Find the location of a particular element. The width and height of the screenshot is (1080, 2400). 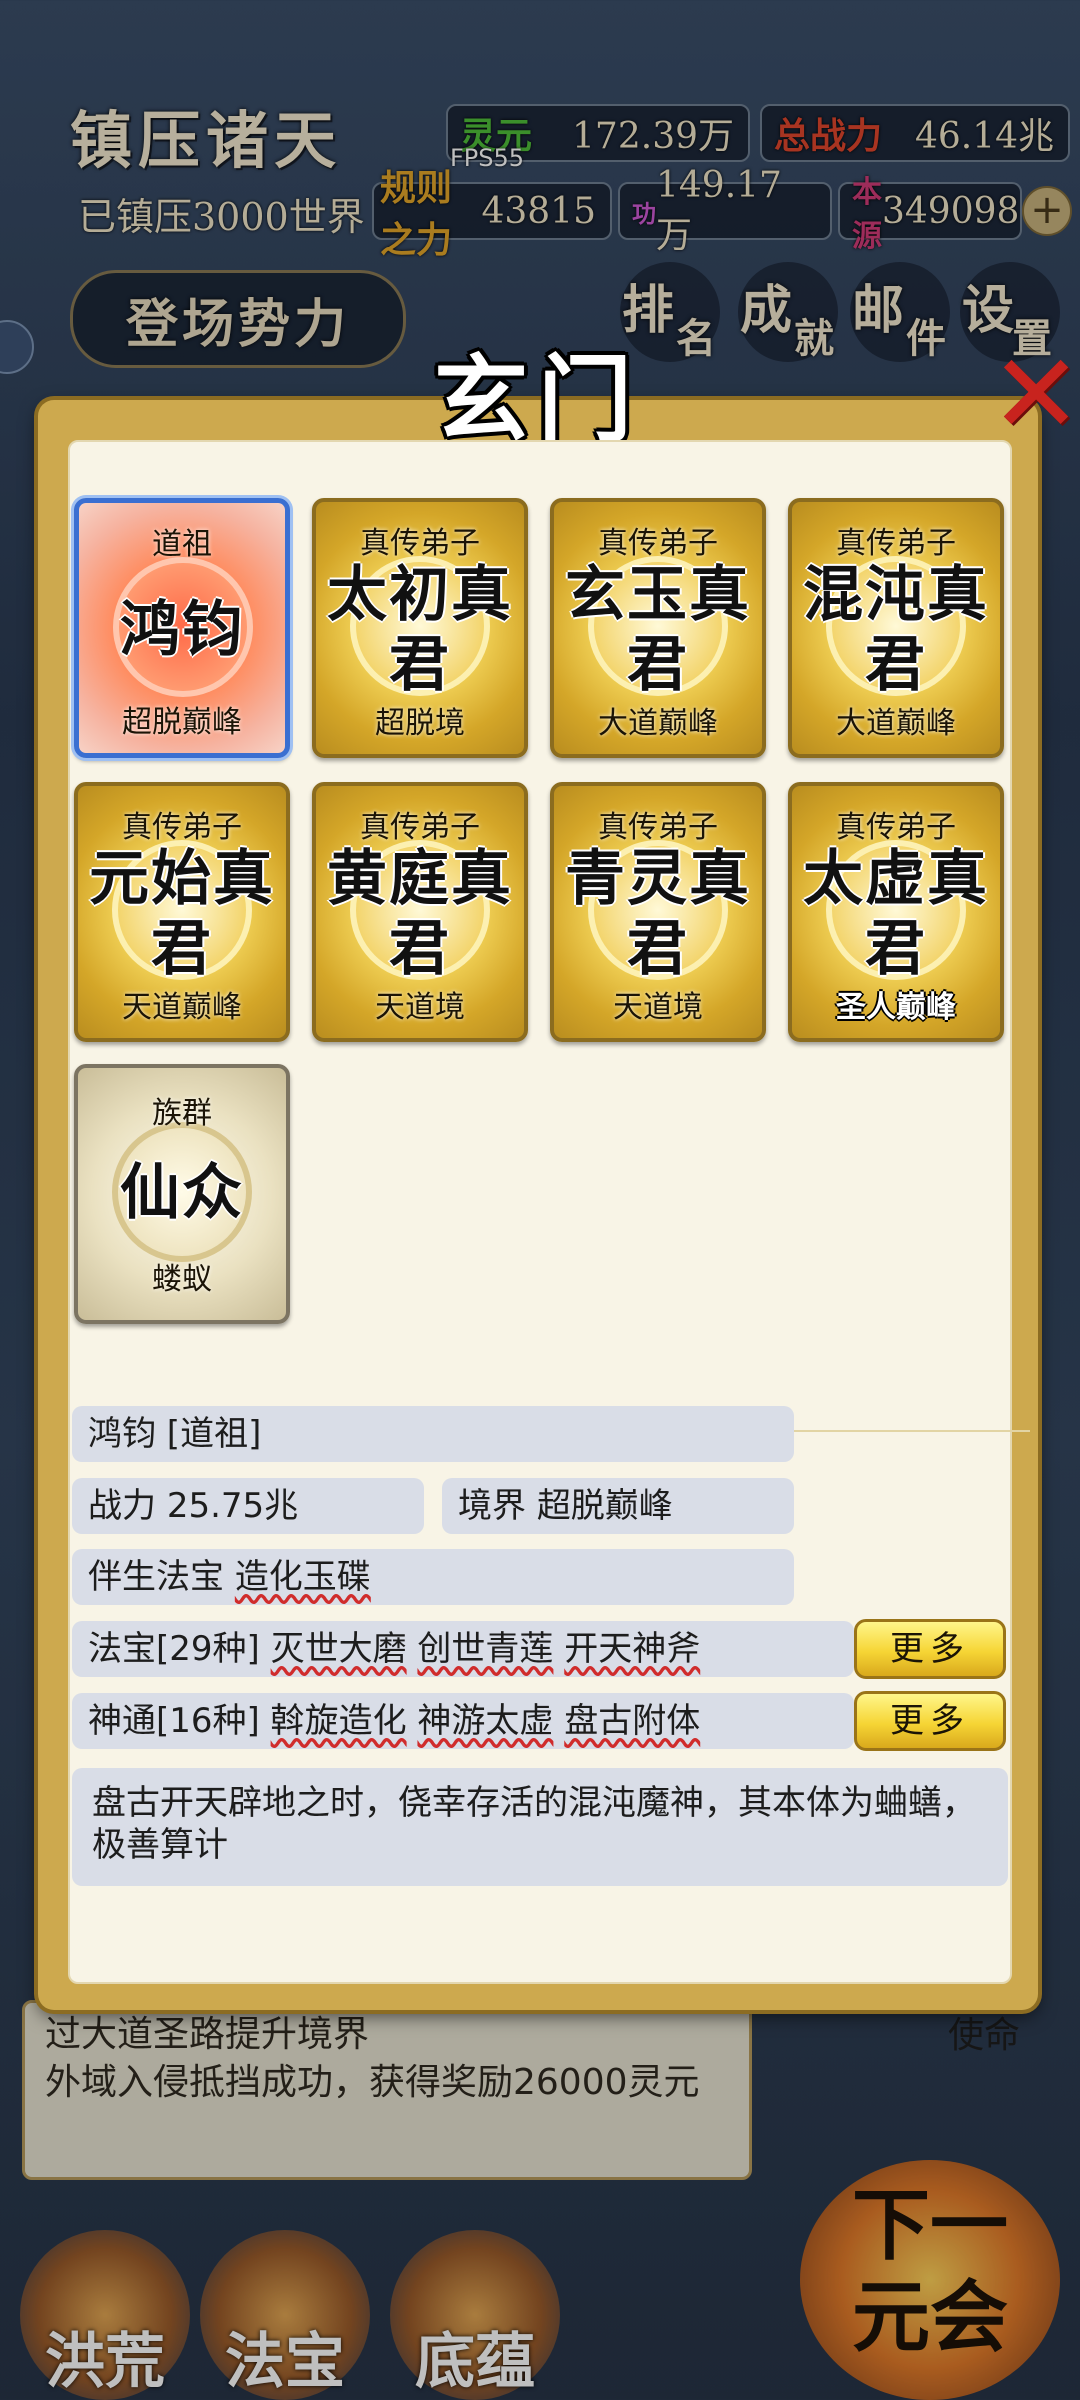

skill-item: 盘古附体 is located at coordinates (632, 1721).